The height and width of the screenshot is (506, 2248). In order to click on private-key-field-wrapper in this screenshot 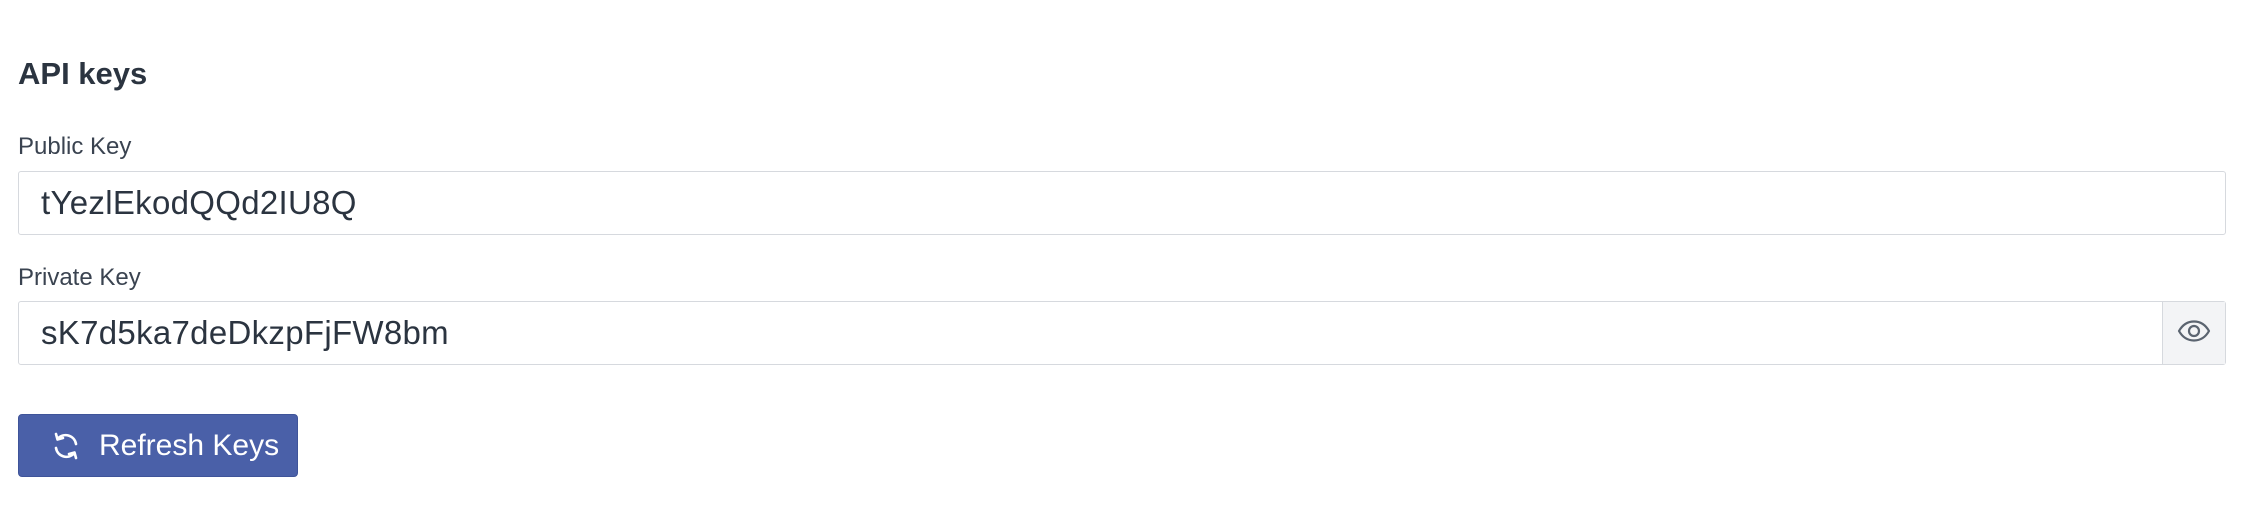, I will do `click(1122, 333)`.